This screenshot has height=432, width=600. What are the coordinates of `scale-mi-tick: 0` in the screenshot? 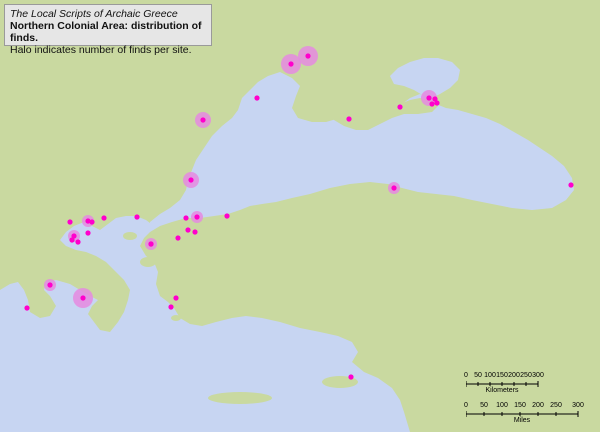 It's located at (466, 405).